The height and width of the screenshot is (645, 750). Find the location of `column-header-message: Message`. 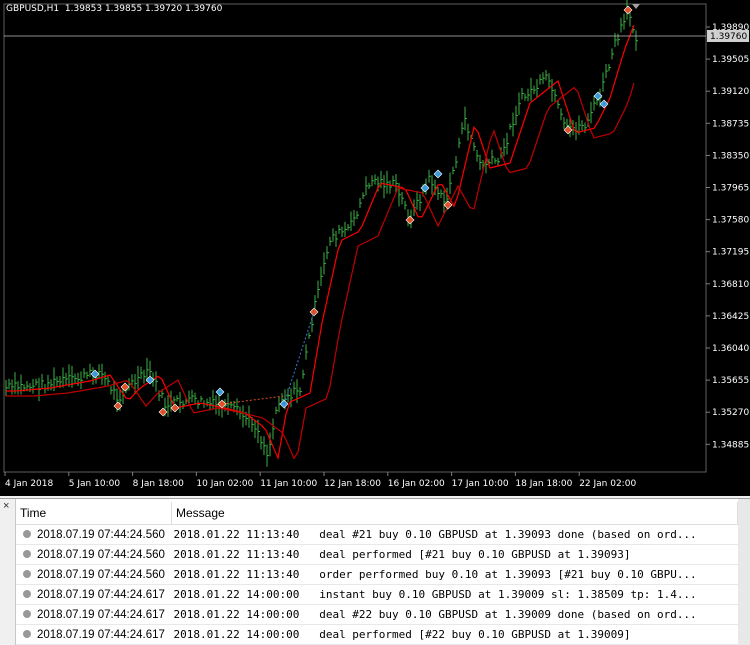

column-header-message: Message is located at coordinates (454, 513).